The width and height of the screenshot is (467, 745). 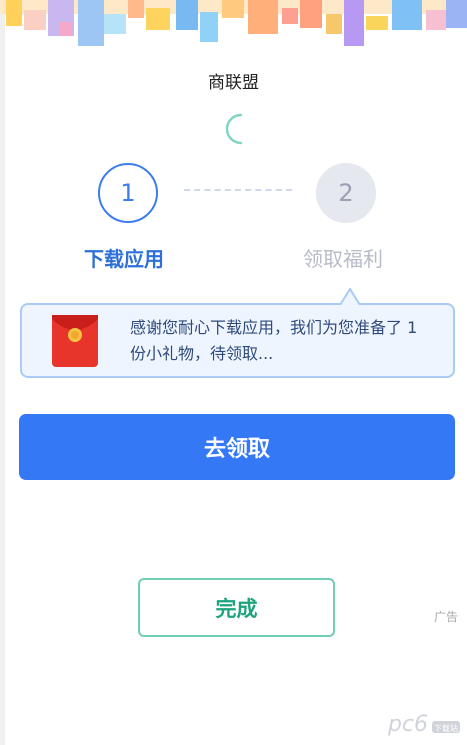 I want to click on step-connector, so click(x=238, y=190).